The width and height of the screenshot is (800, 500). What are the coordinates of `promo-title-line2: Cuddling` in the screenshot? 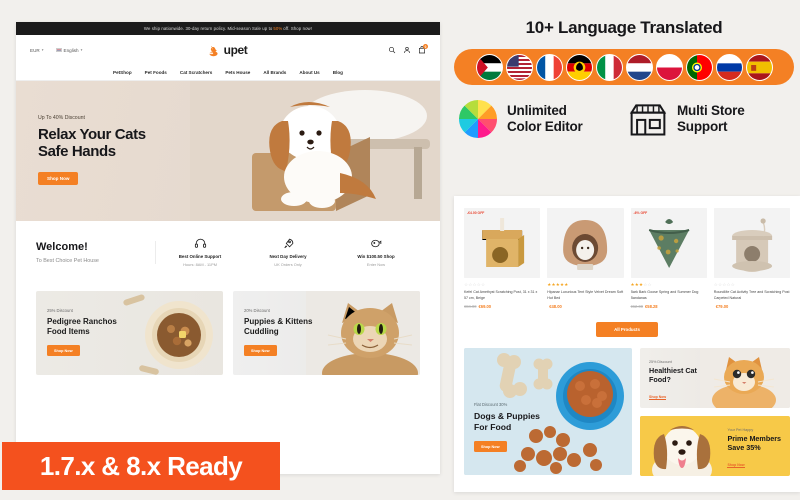 It's located at (261, 331).